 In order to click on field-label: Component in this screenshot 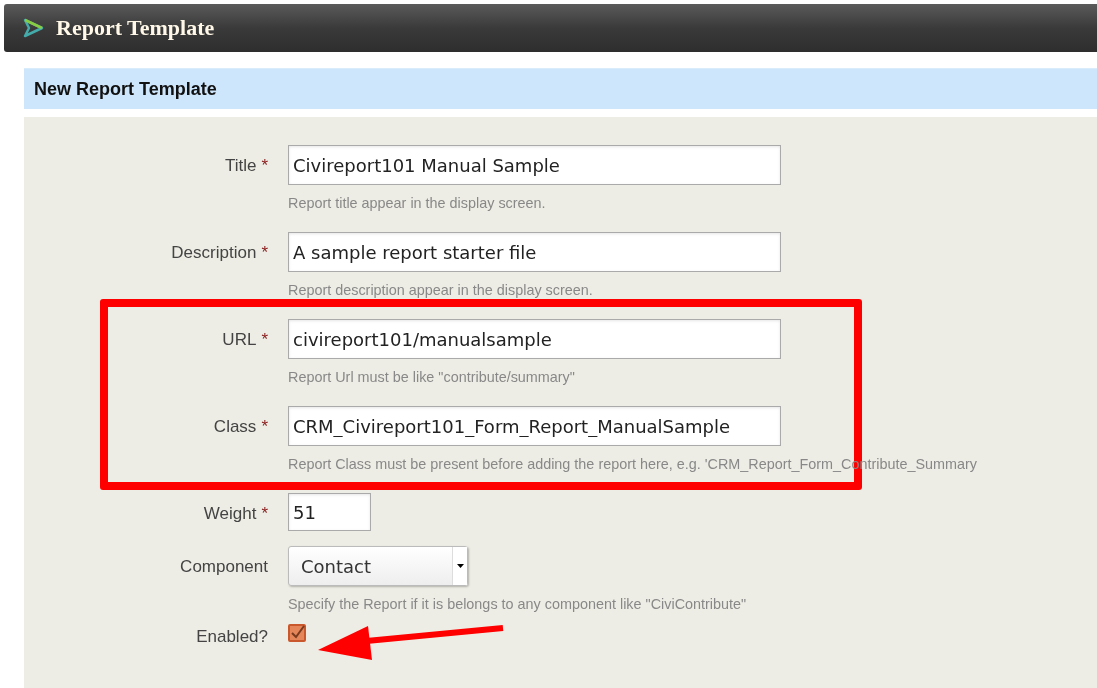, I will do `click(224, 567)`.